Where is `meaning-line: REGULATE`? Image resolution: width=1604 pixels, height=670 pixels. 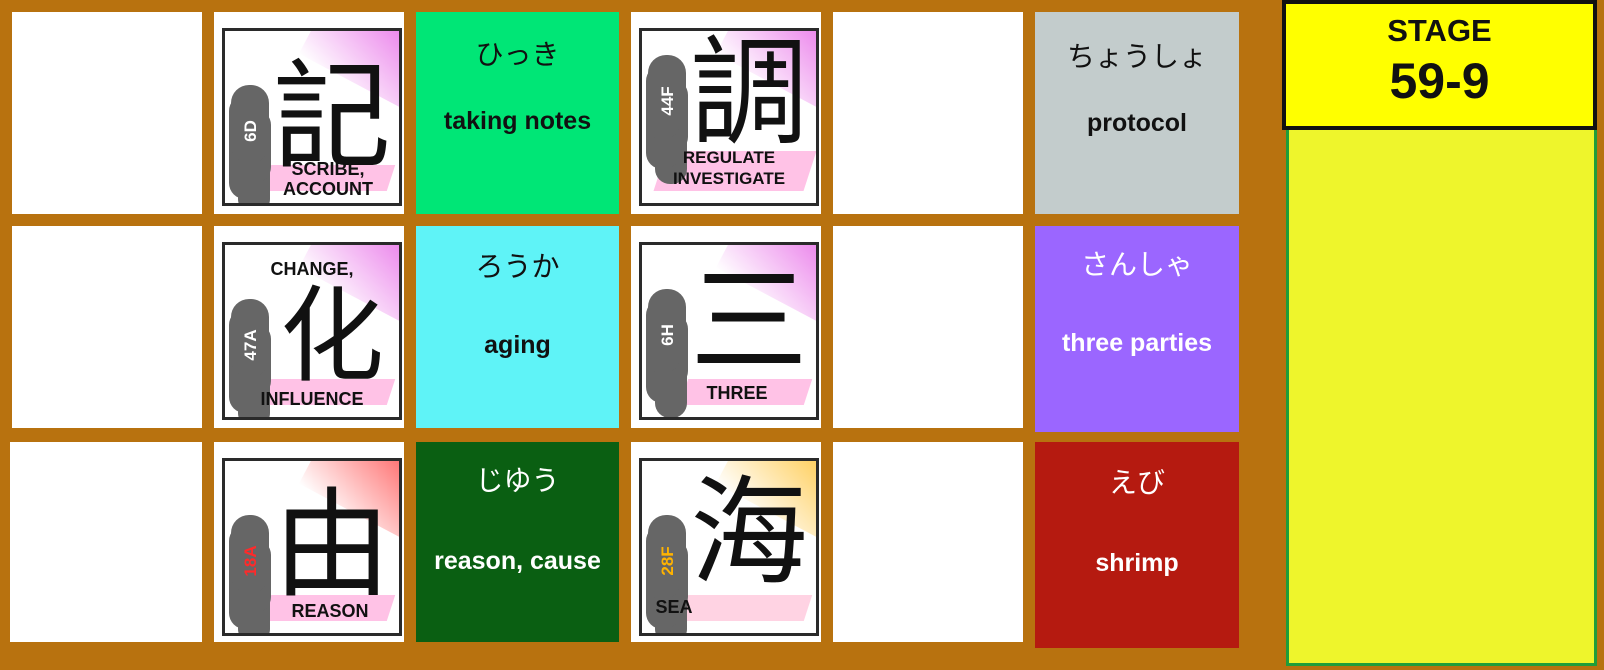
meaning-line: REGULATE is located at coordinates (729, 157).